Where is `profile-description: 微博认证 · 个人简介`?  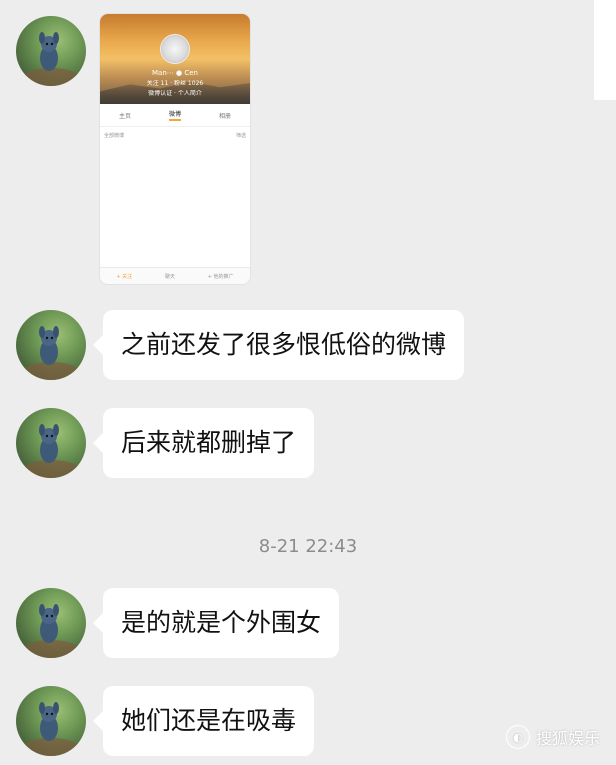 profile-description: 微博认证 · 个人简介 is located at coordinates (175, 93).